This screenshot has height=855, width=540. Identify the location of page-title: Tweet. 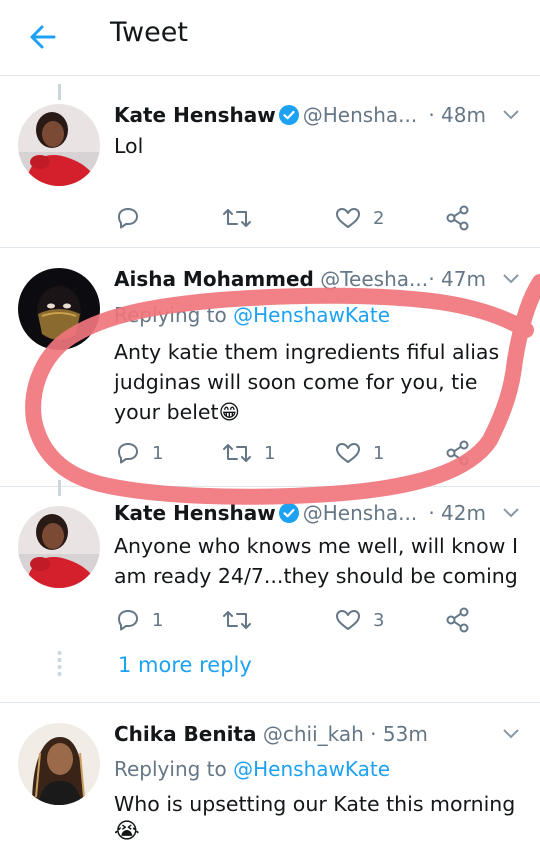
(149, 32).